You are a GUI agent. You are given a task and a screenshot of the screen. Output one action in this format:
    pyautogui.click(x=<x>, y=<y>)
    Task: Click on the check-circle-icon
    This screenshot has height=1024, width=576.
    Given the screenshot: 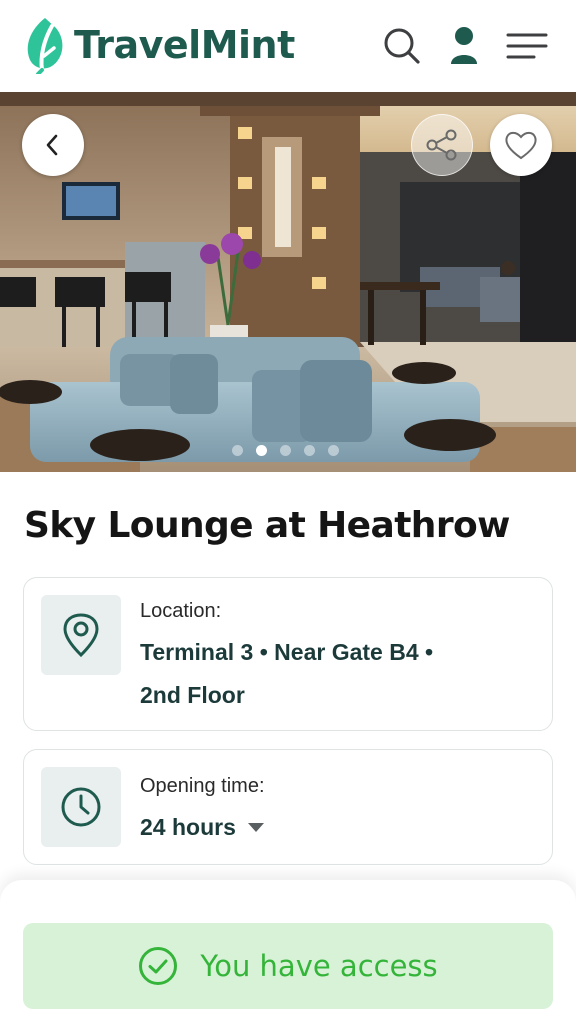 What is the action you would take?
    pyautogui.click(x=158, y=966)
    